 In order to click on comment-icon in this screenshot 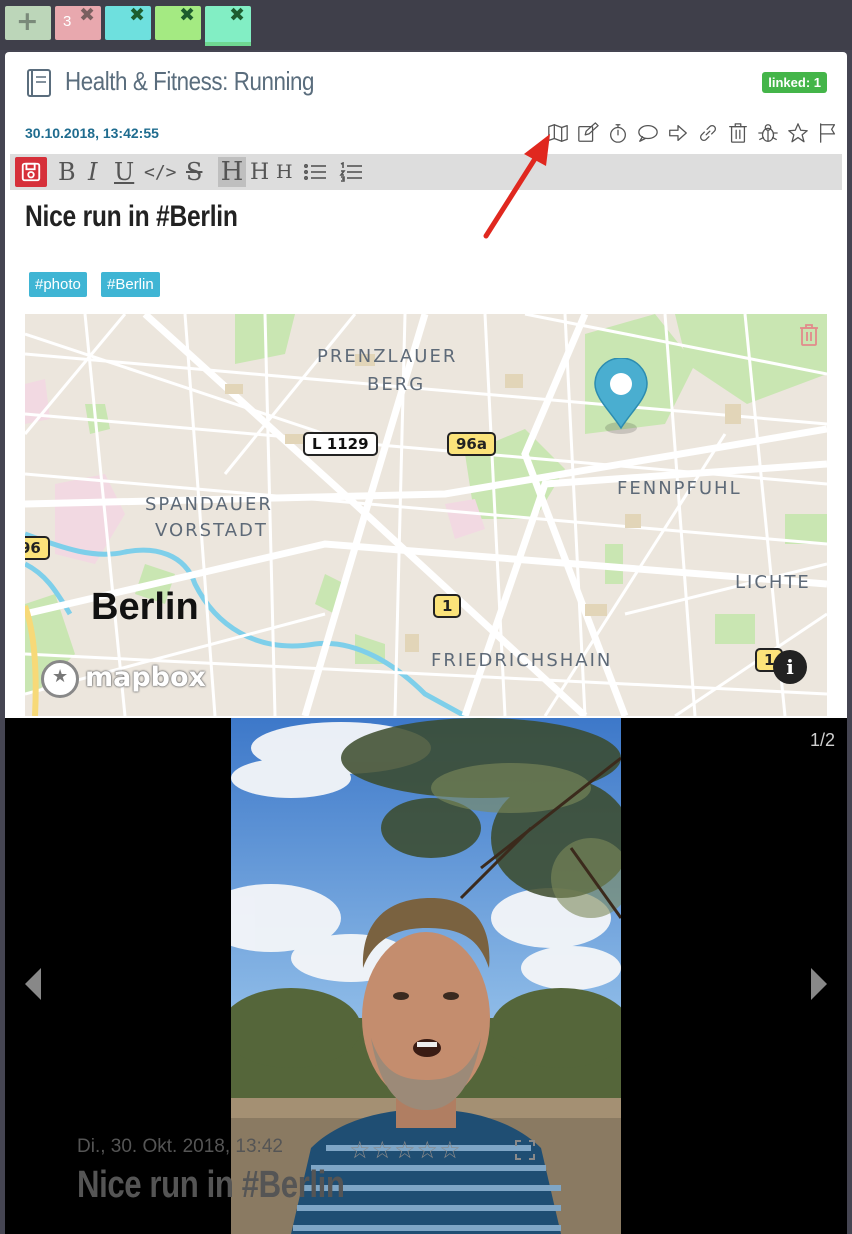, I will do `click(648, 133)`.